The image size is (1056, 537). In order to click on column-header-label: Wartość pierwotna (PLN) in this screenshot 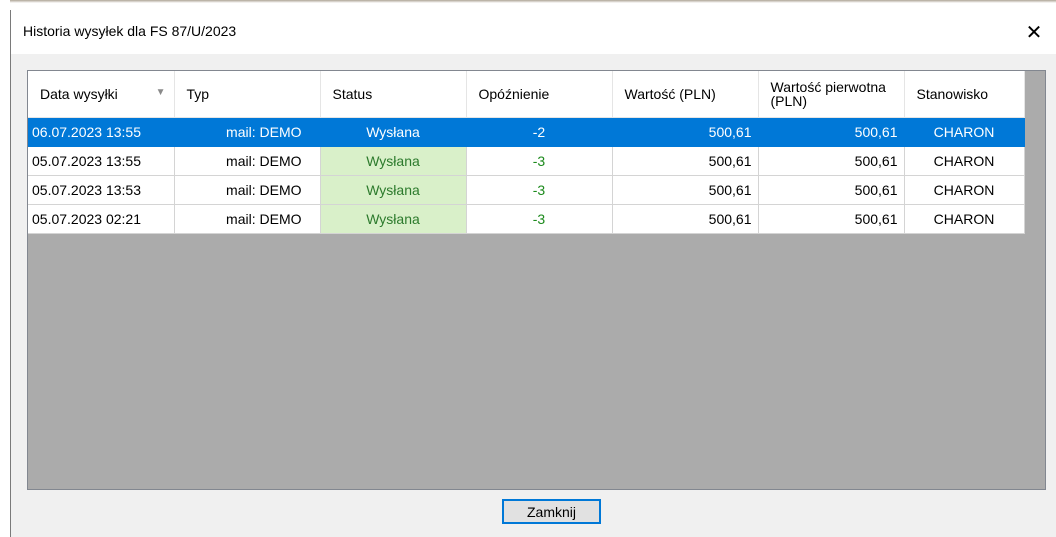, I will do `click(828, 94)`.